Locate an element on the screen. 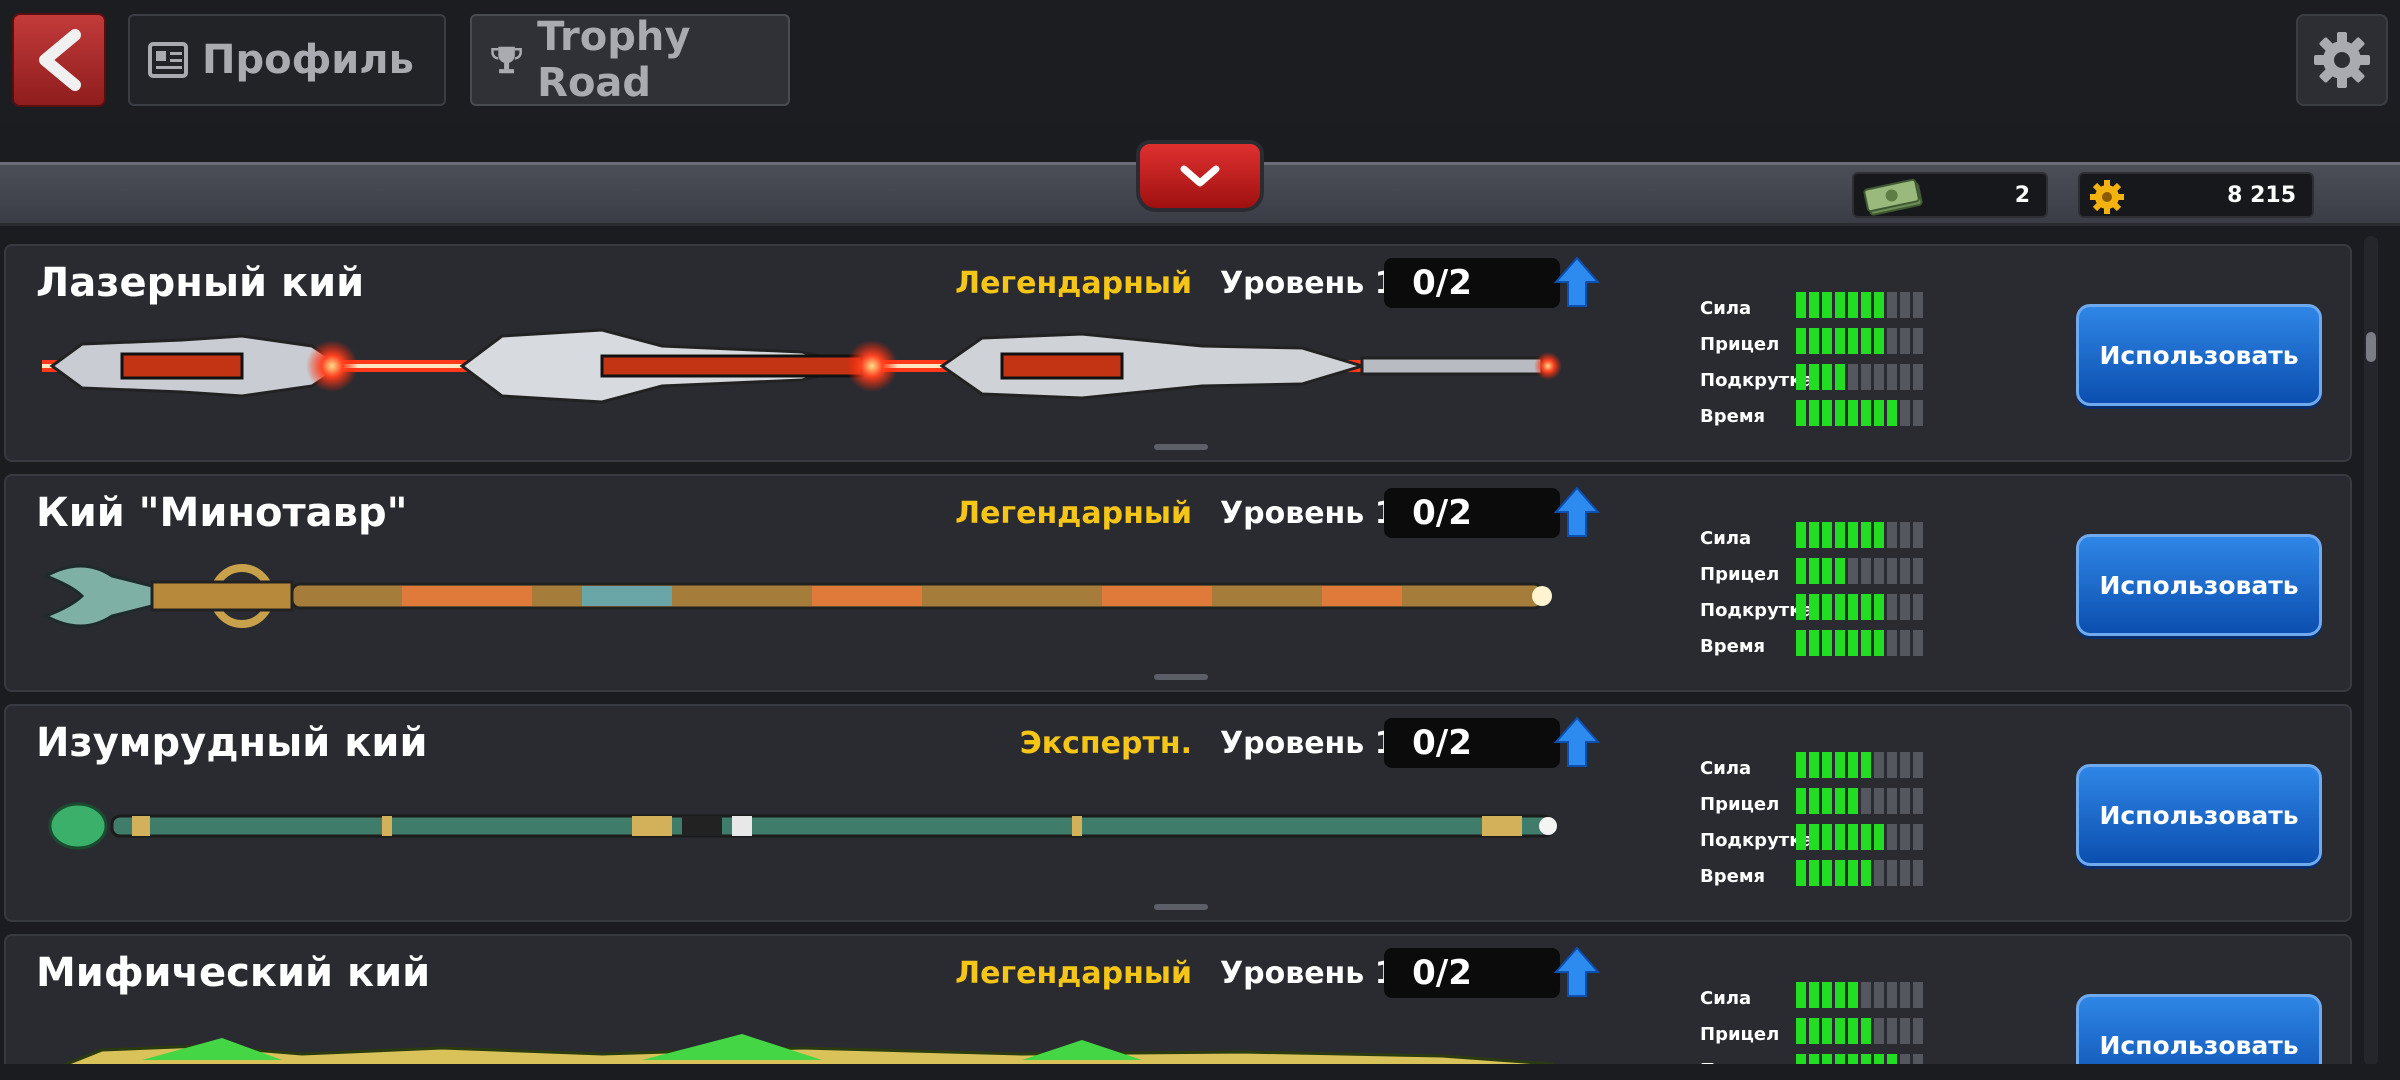 The width and height of the screenshot is (2400, 1080). cue-name: Изумрудный кий is located at coordinates (232, 743).